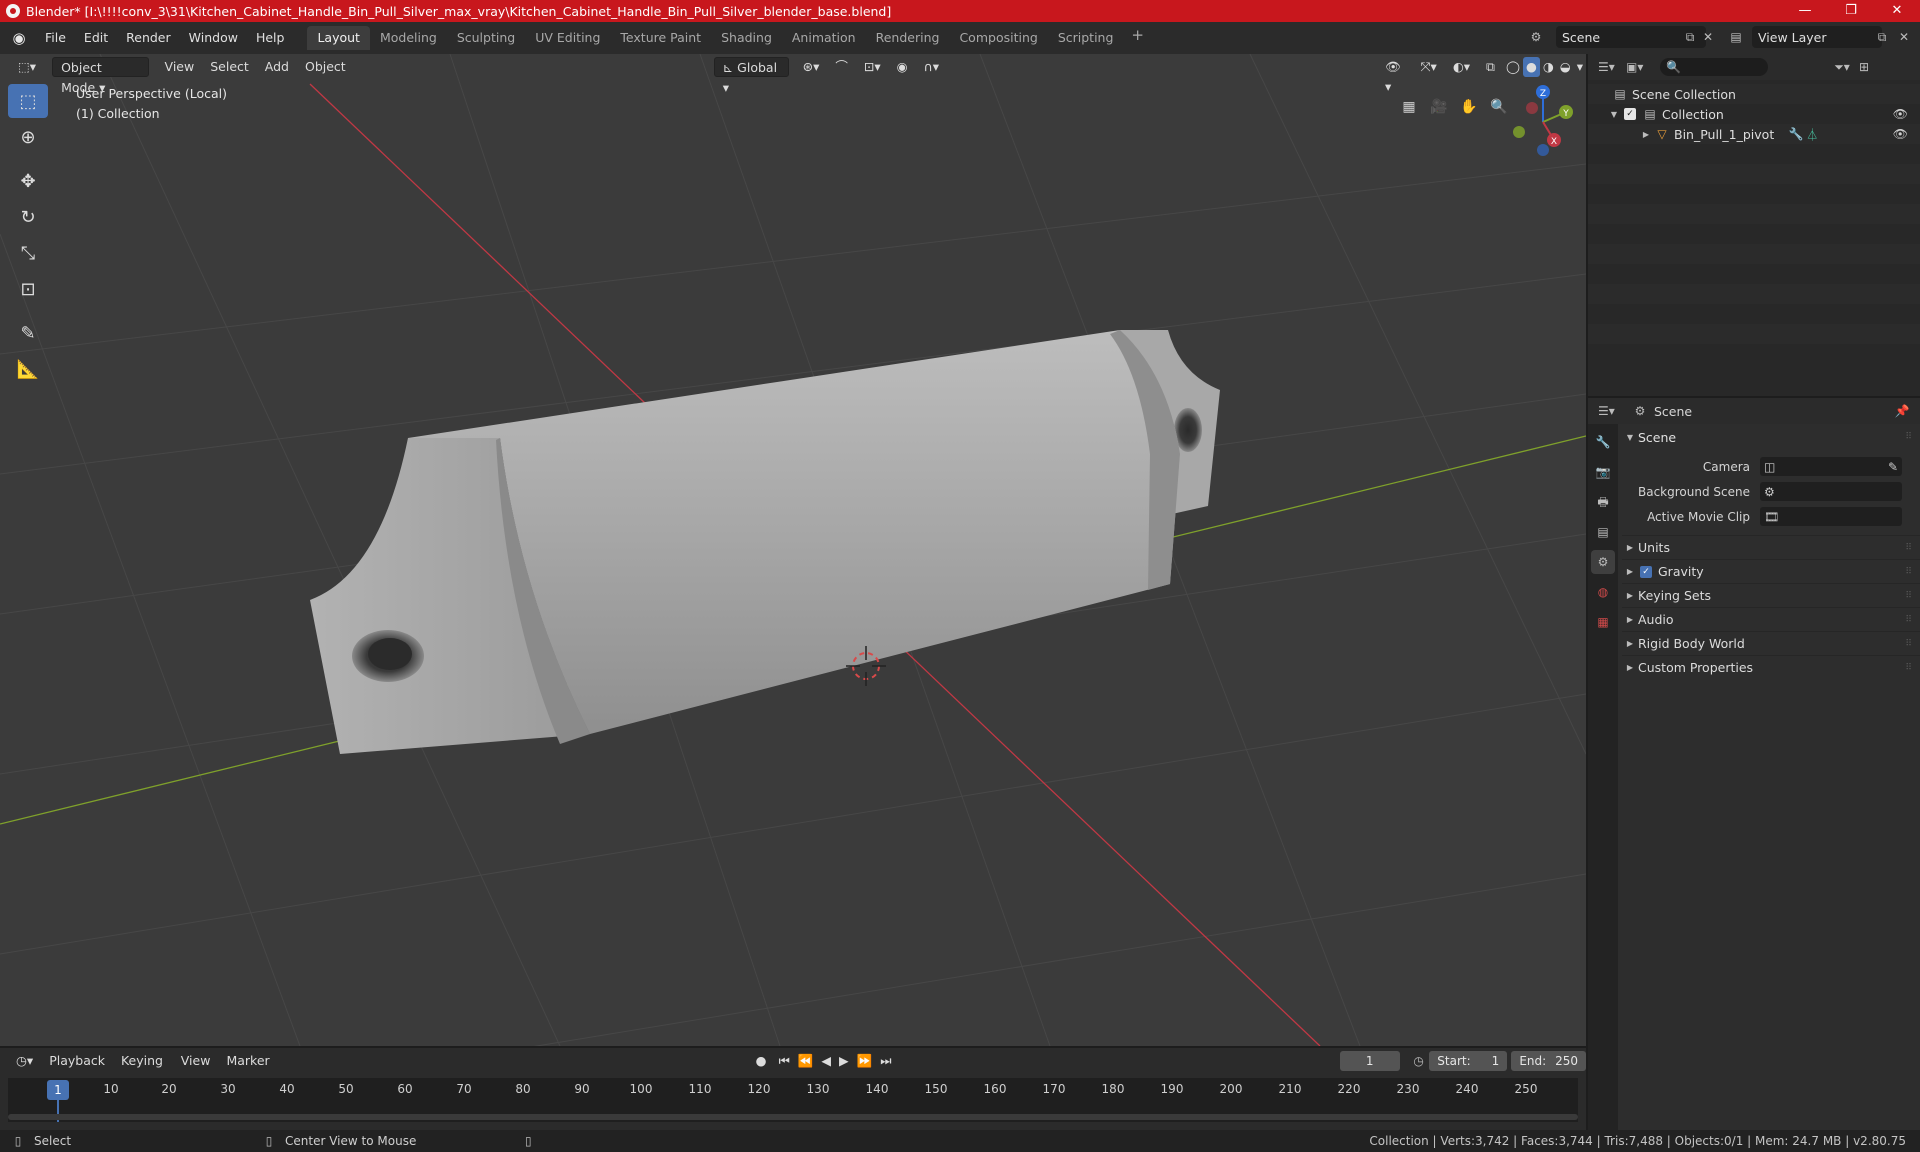 Image resolution: width=1920 pixels, height=1152 pixels. What do you see at coordinates (28, 369) in the screenshot?
I see `measure-tool-icon: 📐` at bounding box center [28, 369].